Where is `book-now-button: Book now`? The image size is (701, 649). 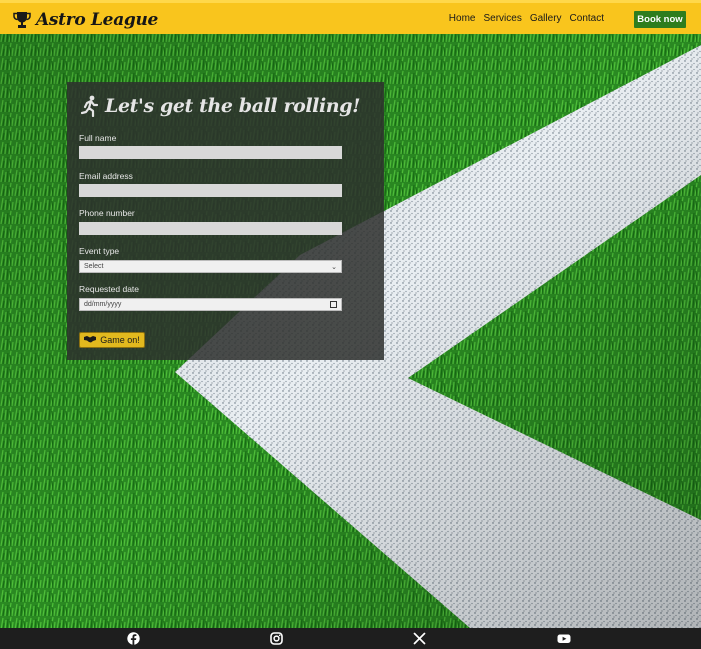
book-now-button: Book now is located at coordinates (660, 19).